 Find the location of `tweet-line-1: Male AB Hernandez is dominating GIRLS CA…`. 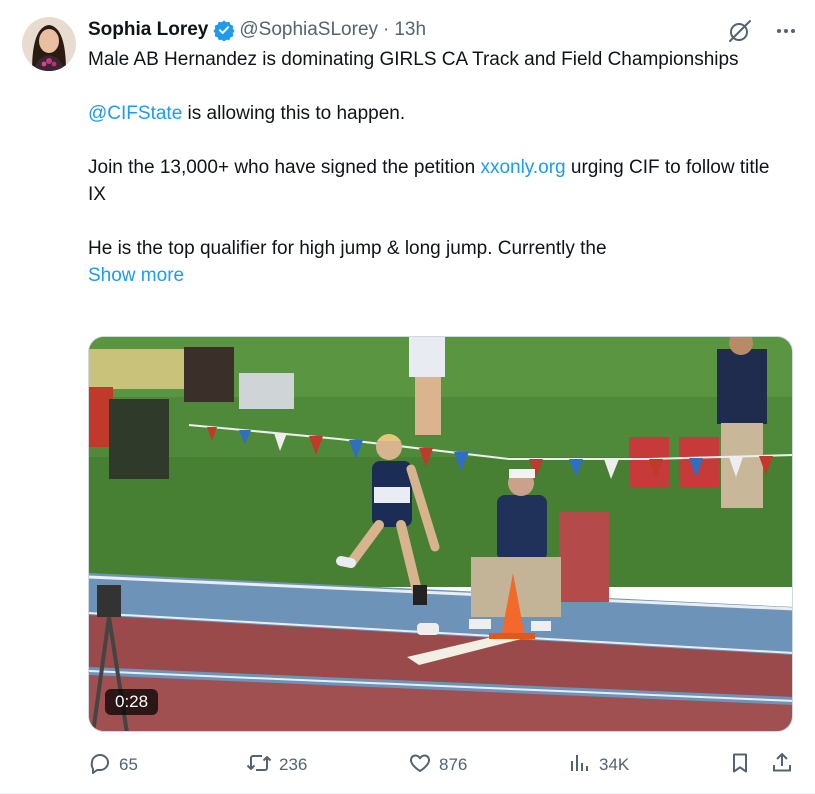

tweet-line-1: Male AB Hernandez is dominating GIRLS CA… is located at coordinates (413, 59).